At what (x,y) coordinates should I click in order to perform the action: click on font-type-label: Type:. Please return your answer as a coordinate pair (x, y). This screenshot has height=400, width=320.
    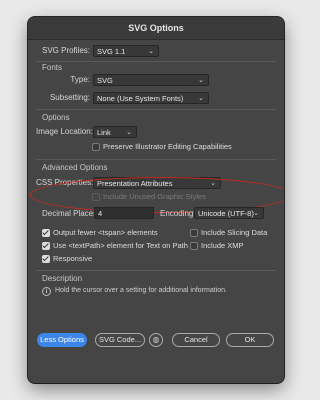
    Looking at the image, I should click on (80, 79).